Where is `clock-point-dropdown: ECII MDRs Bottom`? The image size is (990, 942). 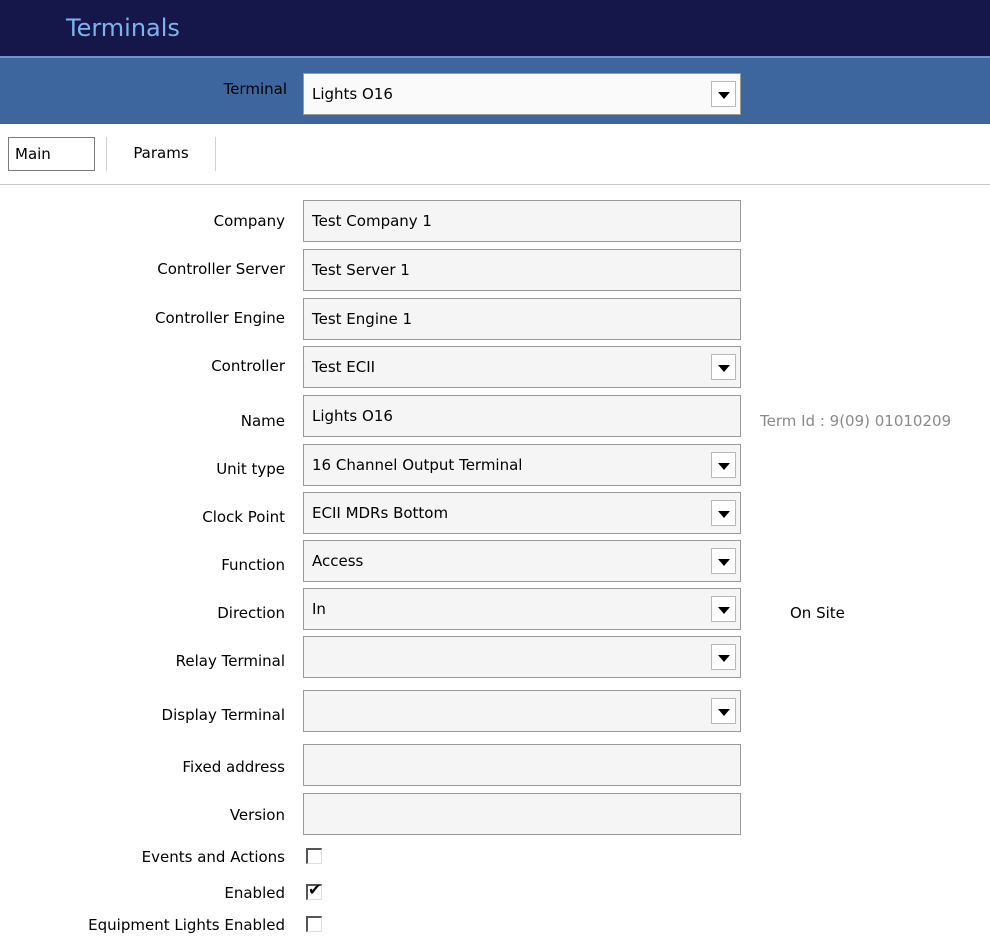 clock-point-dropdown: ECII MDRs Bottom is located at coordinates (522, 513).